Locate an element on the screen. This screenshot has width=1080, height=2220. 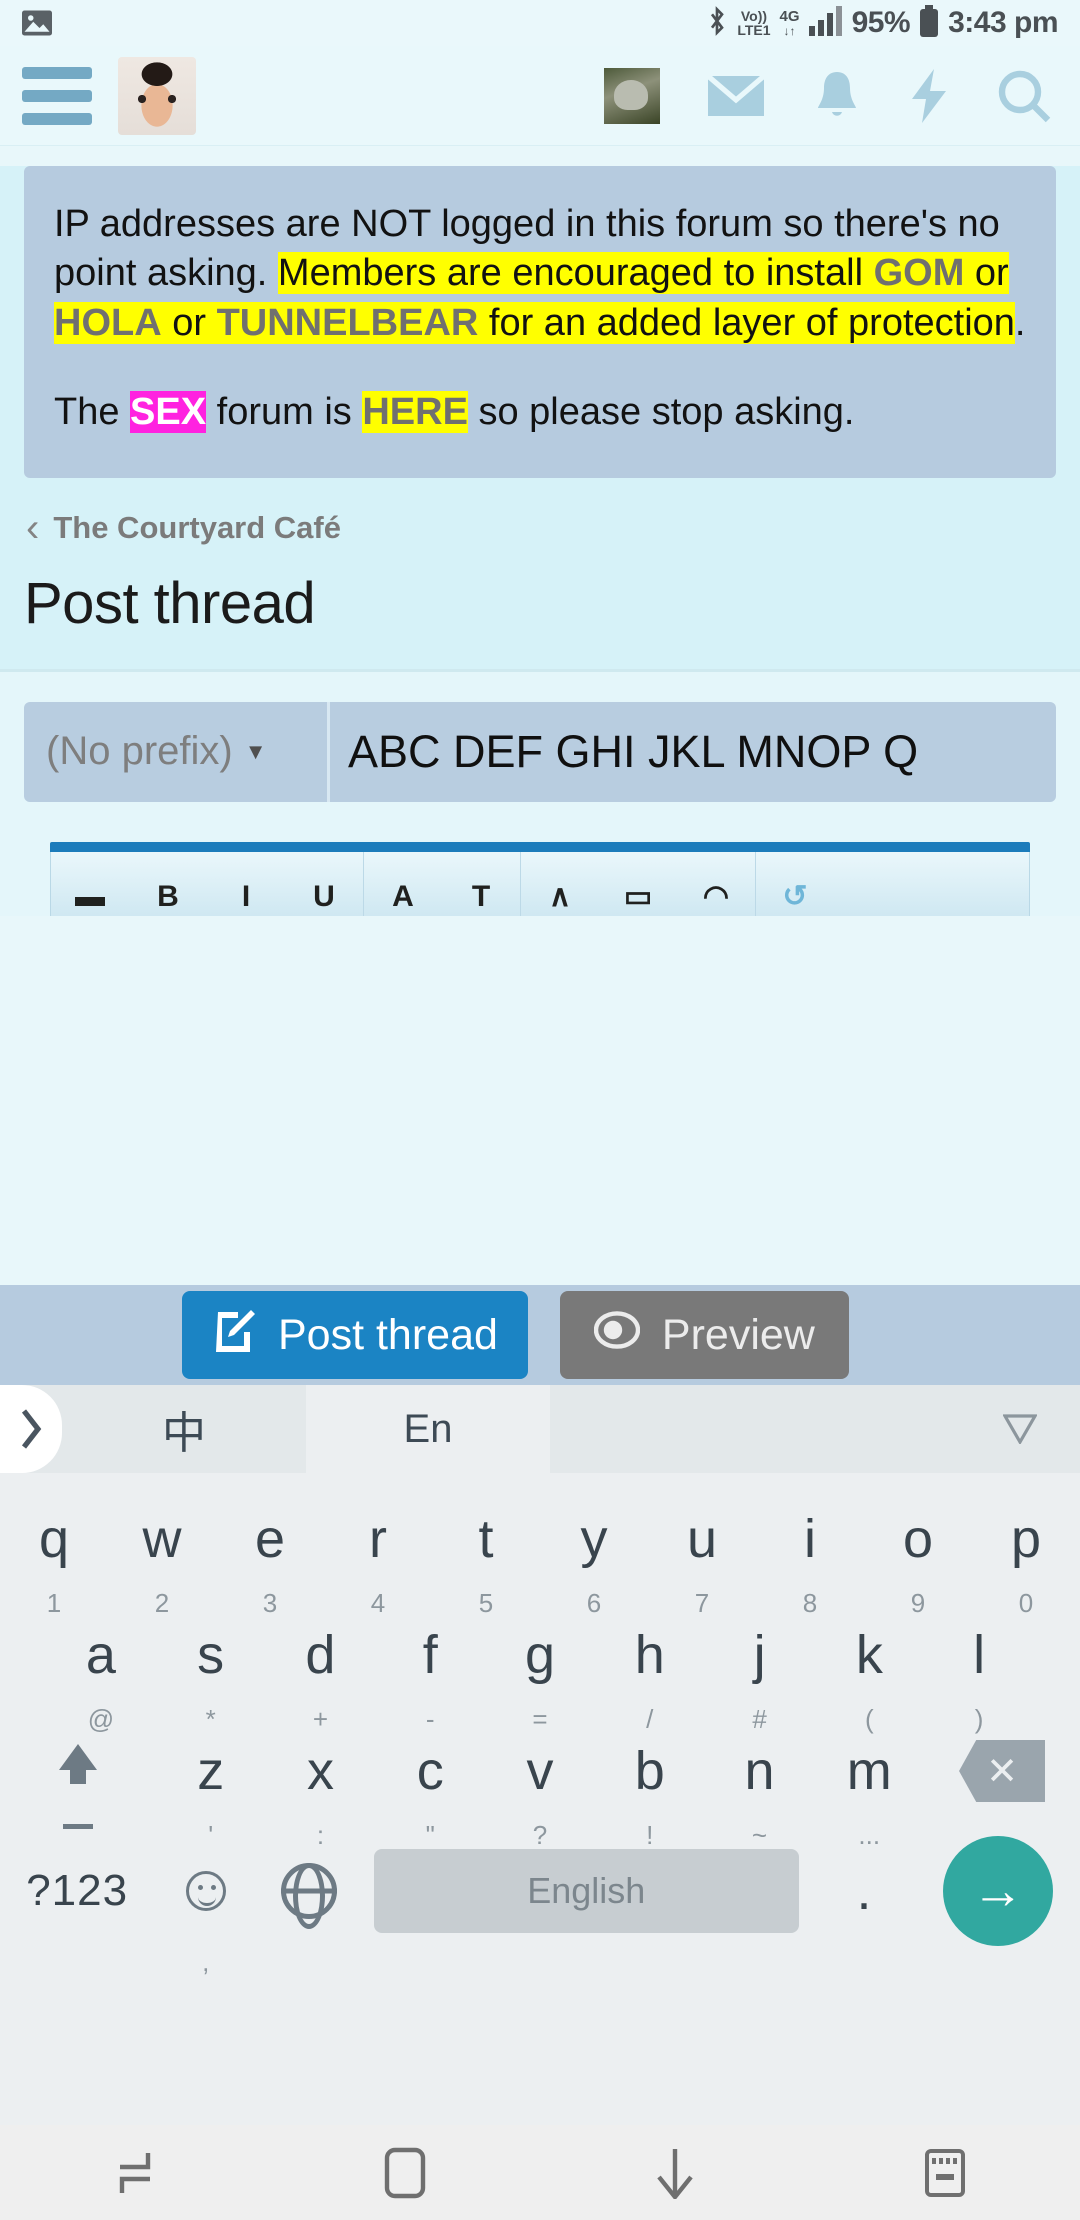
shift-underline is located at coordinates (77, 1826).